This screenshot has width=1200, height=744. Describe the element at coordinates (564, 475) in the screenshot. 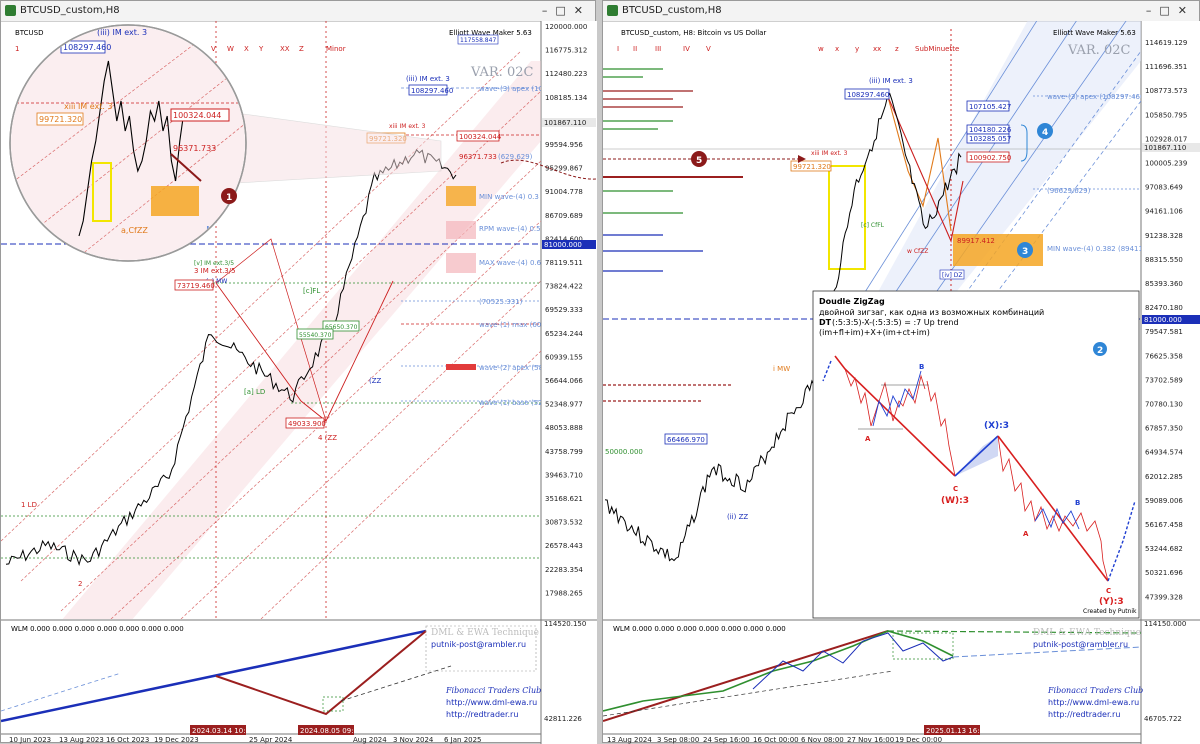

I see `price-tick: 39463.710` at that location.